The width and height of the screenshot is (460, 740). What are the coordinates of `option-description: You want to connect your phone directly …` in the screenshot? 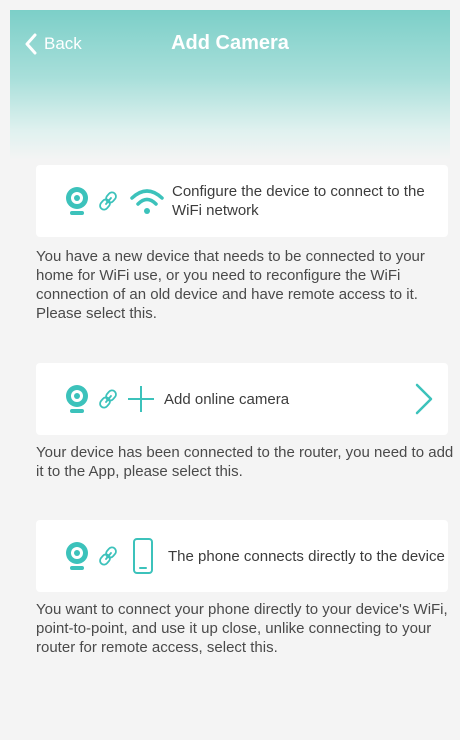 It's located at (242, 628).